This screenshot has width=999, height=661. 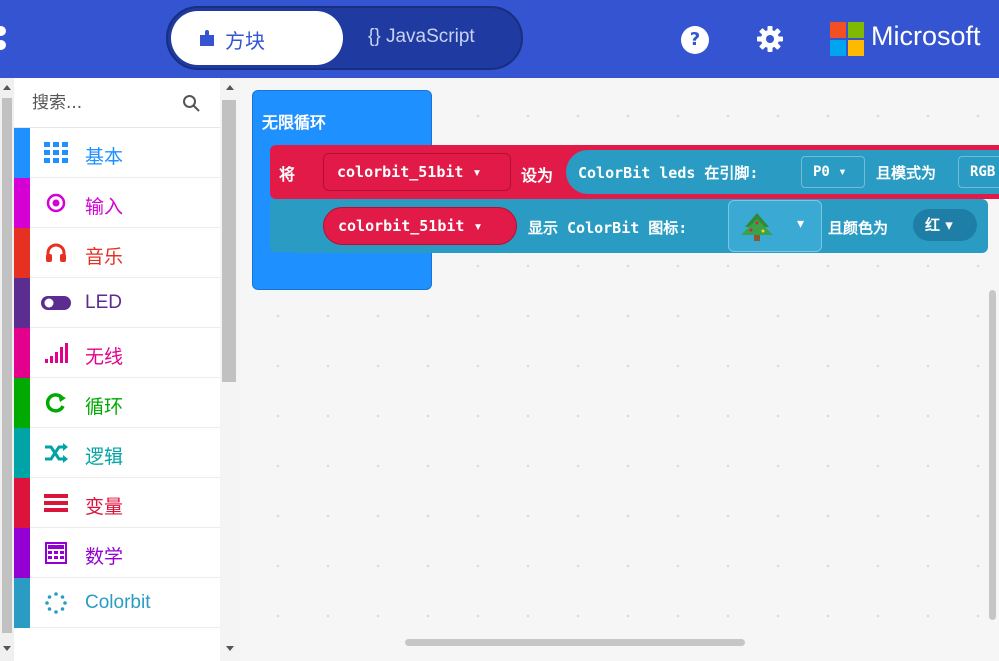 I want to click on category-radio: 无线, so click(x=117, y=353).